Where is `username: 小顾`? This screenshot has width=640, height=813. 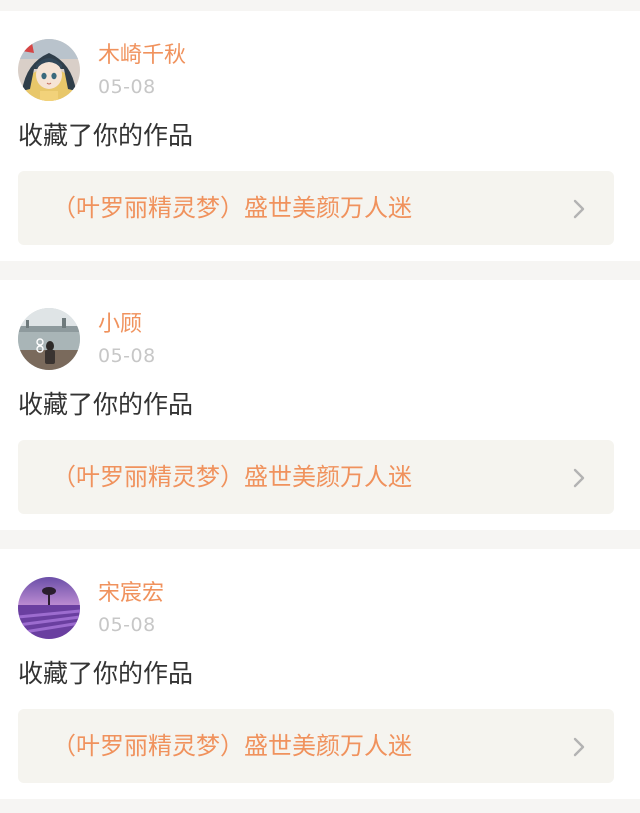 username: 小顾 is located at coordinates (120, 325).